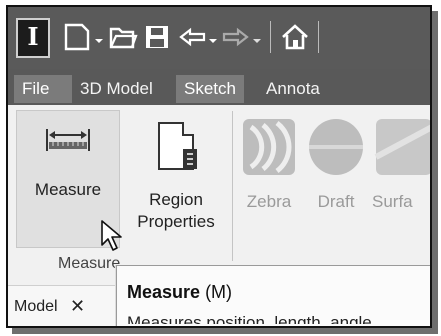  I want to click on region-properties-icon, so click(177, 146).